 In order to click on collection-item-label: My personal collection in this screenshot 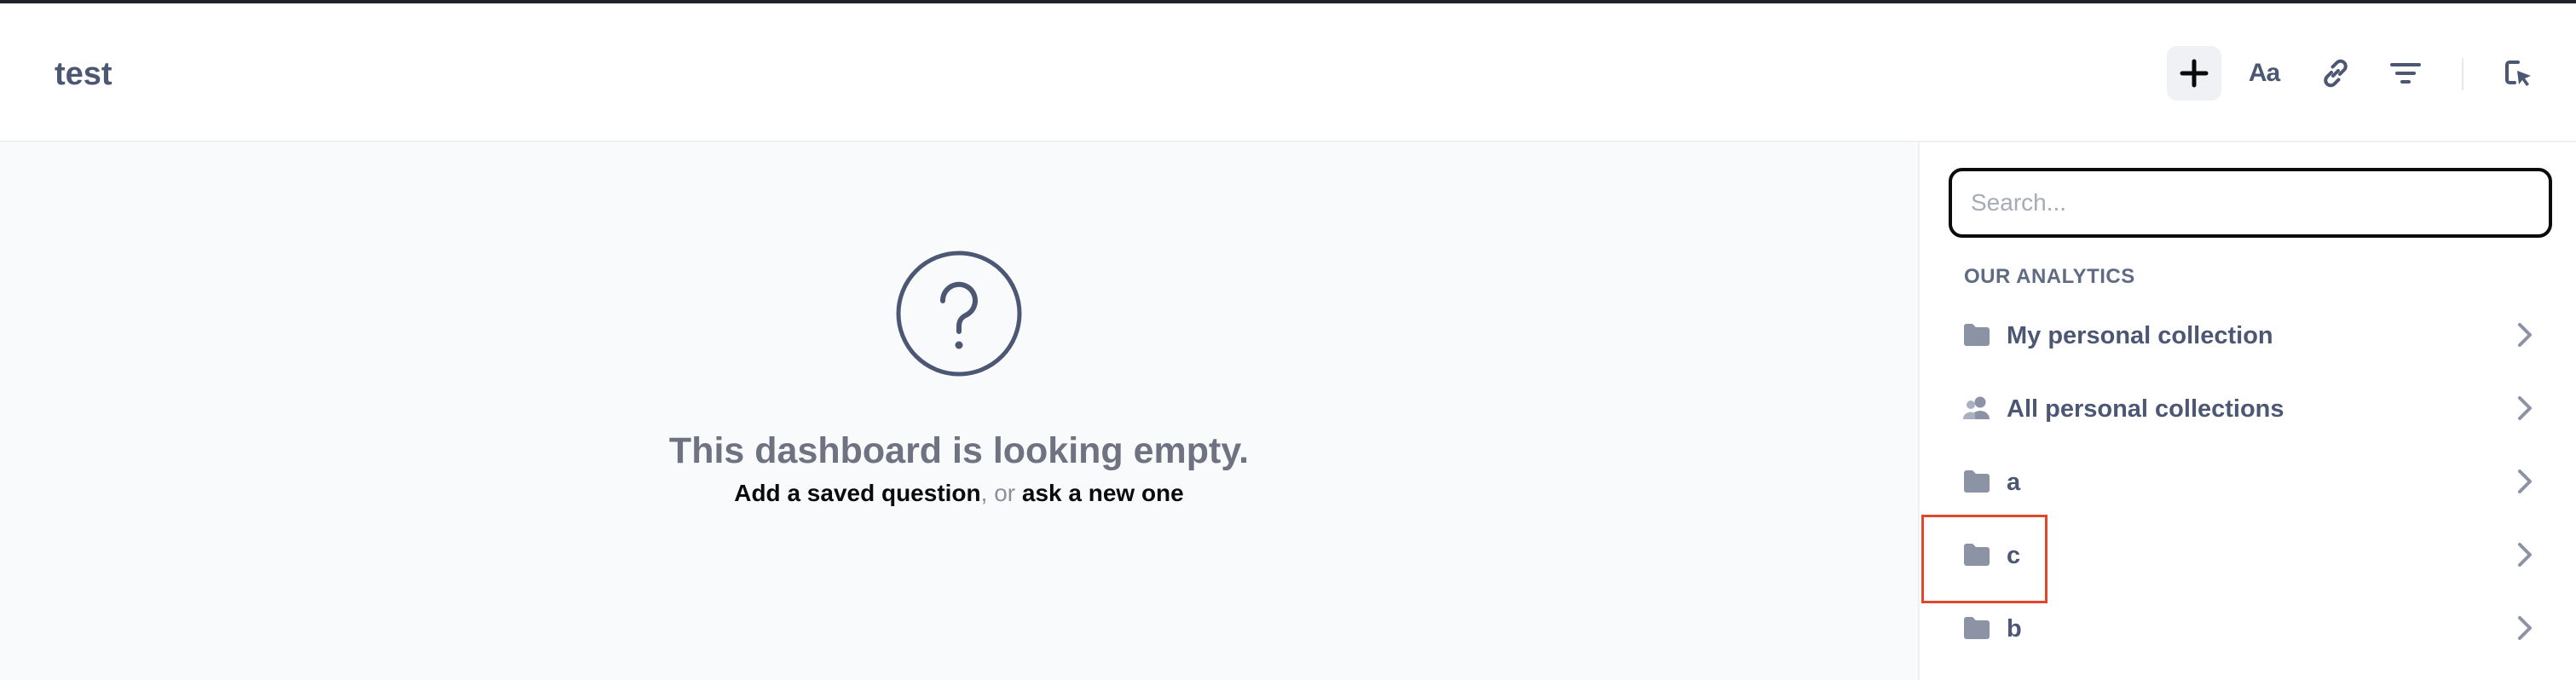, I will do `click(2140, 335)`.